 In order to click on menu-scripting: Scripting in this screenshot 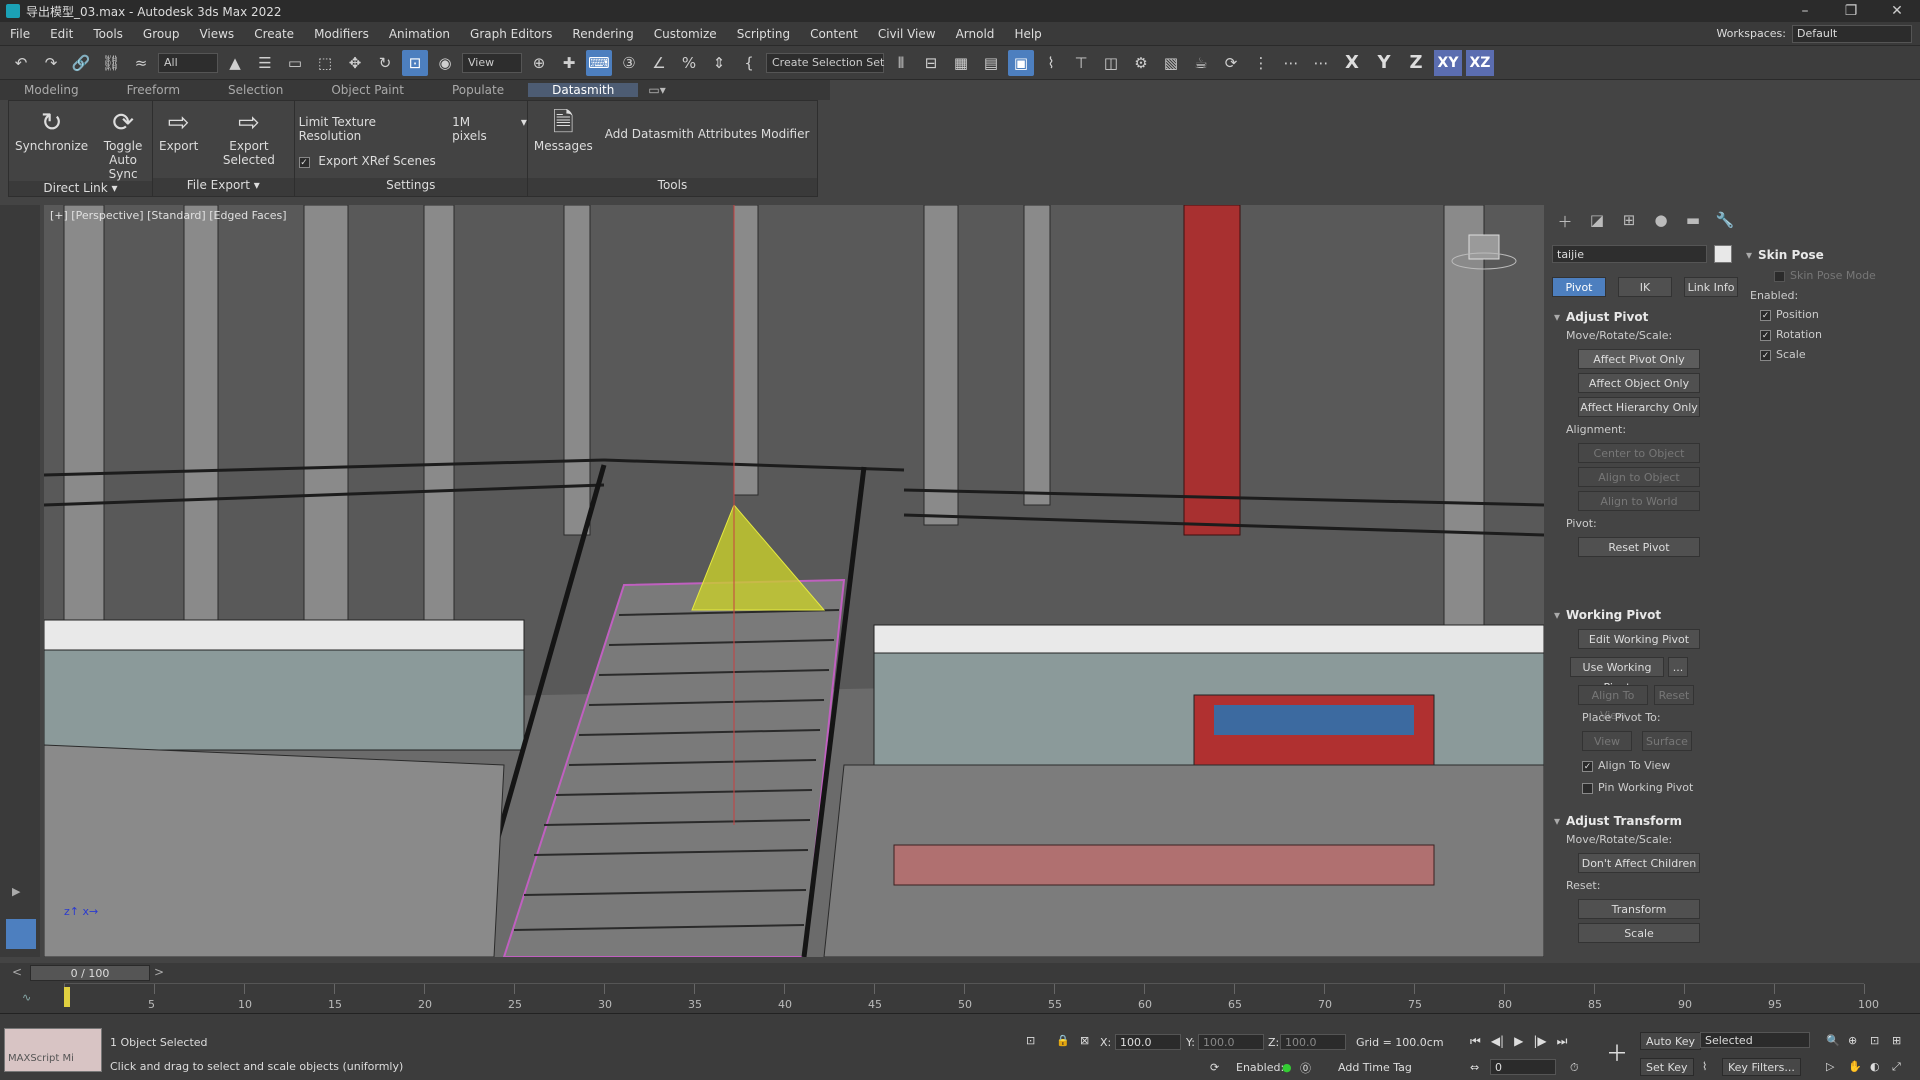, I will do `click(763, 34)`.